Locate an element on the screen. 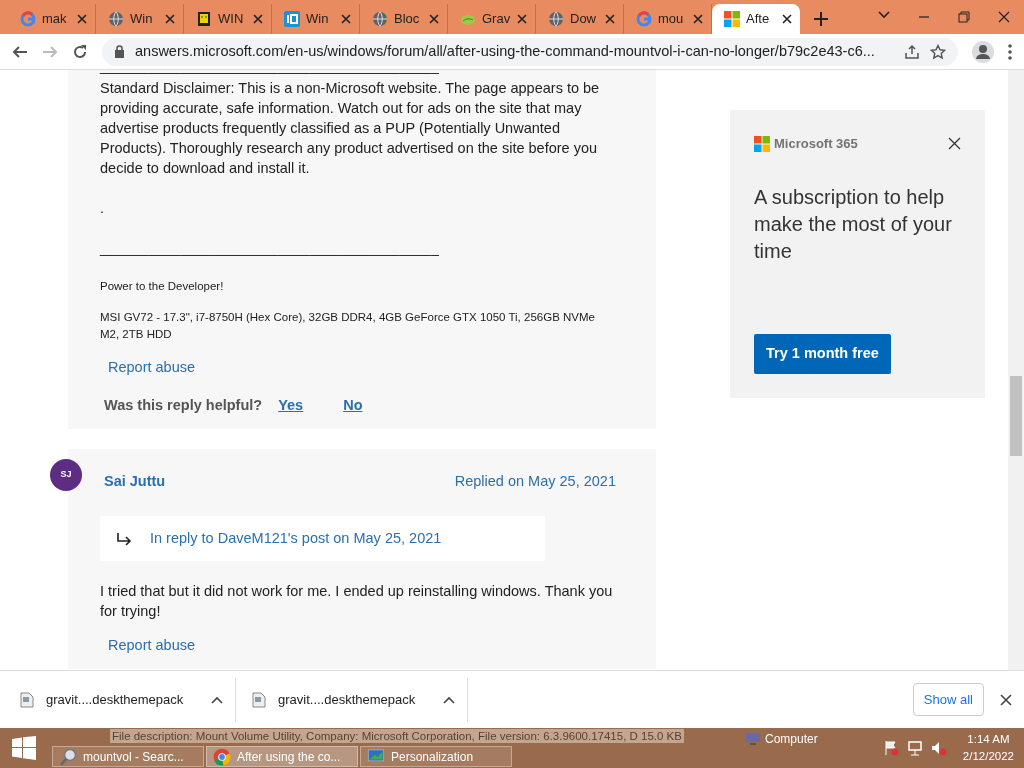 Image resolution: width=1024 pixels, height=768 pixels. restore-icon is located at coordinates (964, 17).